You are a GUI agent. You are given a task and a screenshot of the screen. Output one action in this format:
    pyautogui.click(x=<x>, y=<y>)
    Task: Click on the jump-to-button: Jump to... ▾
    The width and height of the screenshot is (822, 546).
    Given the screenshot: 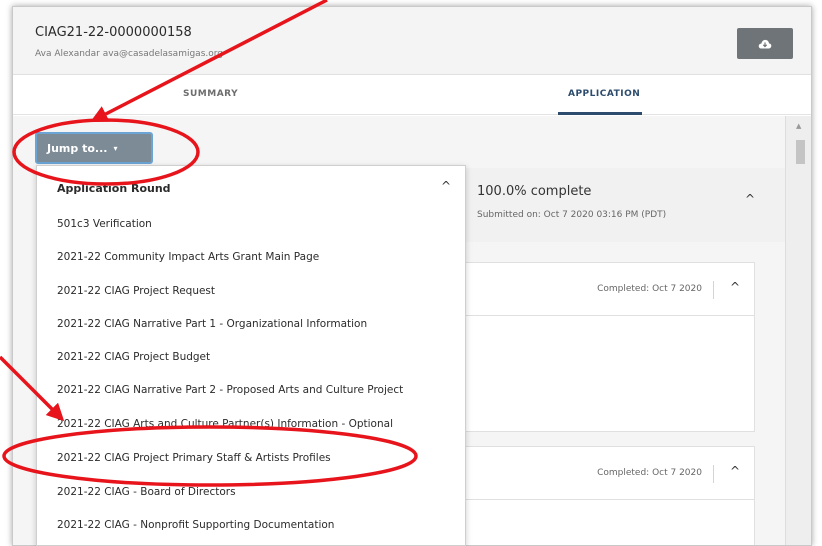 What is the action you would take?
    pyautogui.click(x=94, y=148)
    